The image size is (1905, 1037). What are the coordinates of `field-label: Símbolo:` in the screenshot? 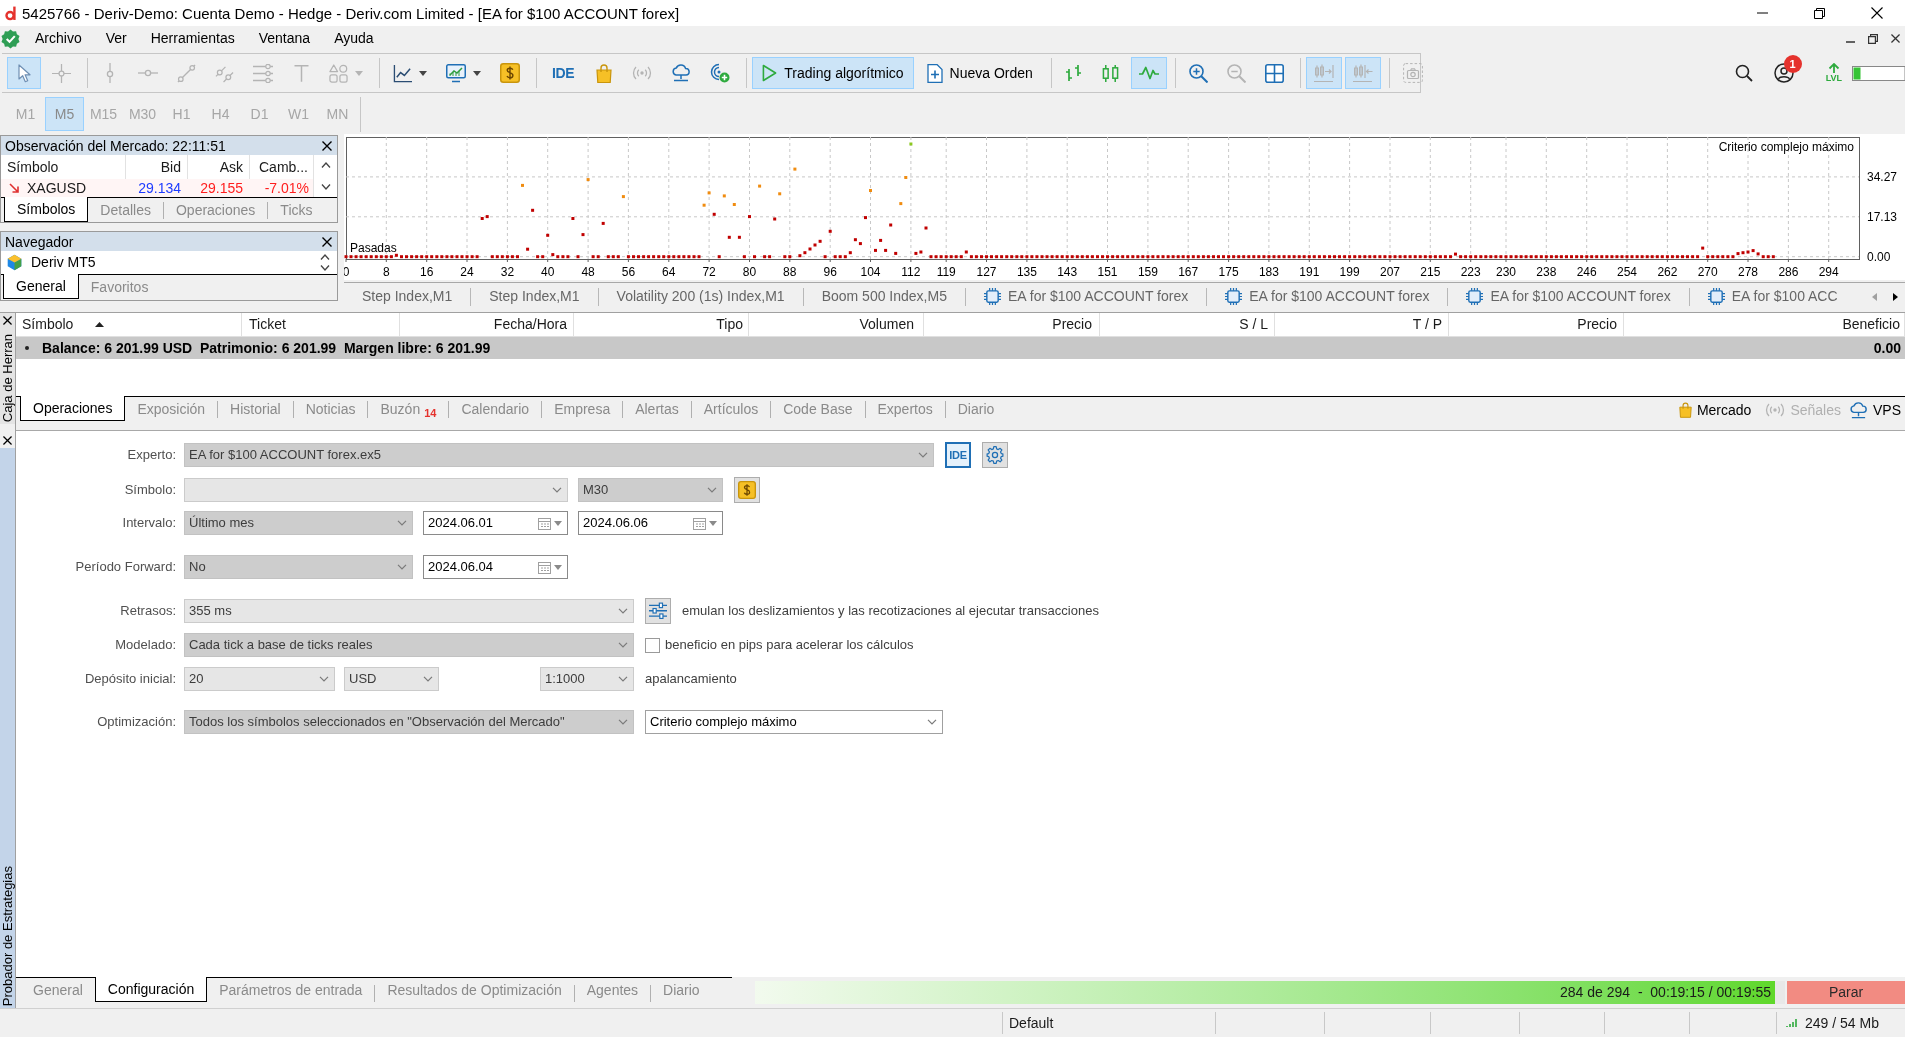 It's located at (149, 490).